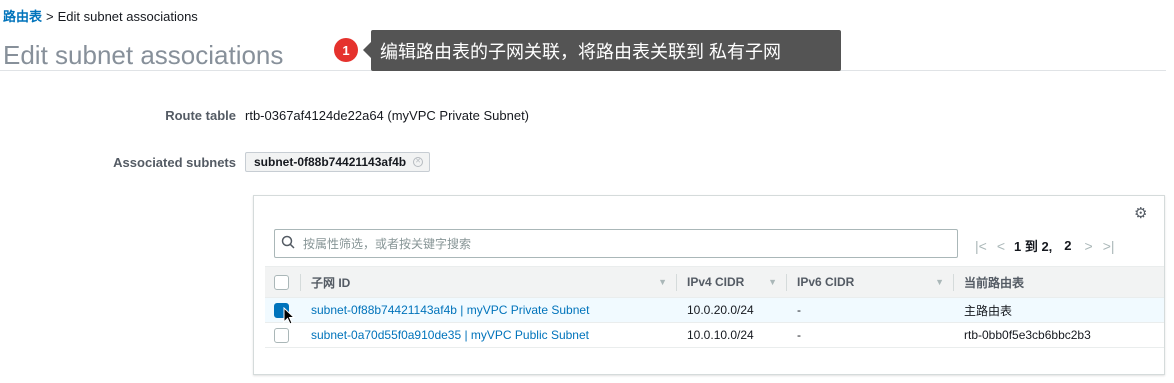 The width and height of the screenshot is (1174, 383). I want to click on column-header-ipv6: IPv6 CIDR ▼, so click(870, 282).